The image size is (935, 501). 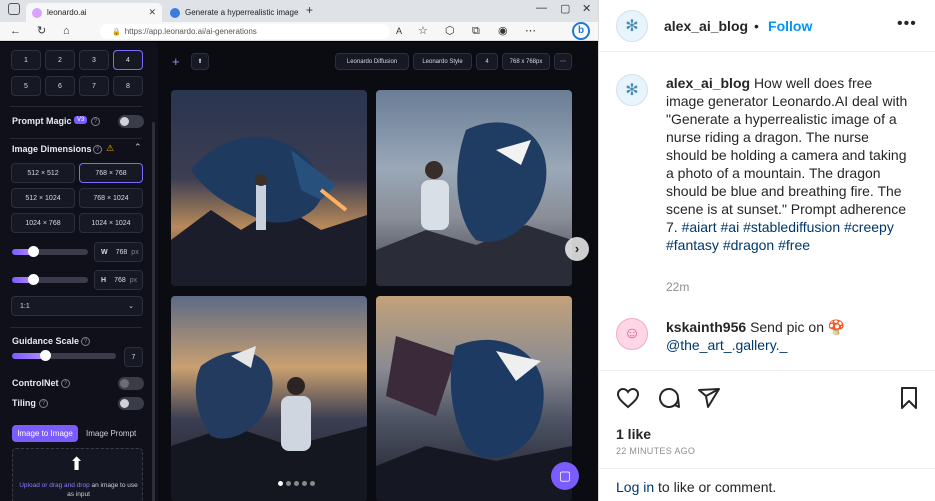 I want to click on next-image-button: ›, so click(x=577, y=249).